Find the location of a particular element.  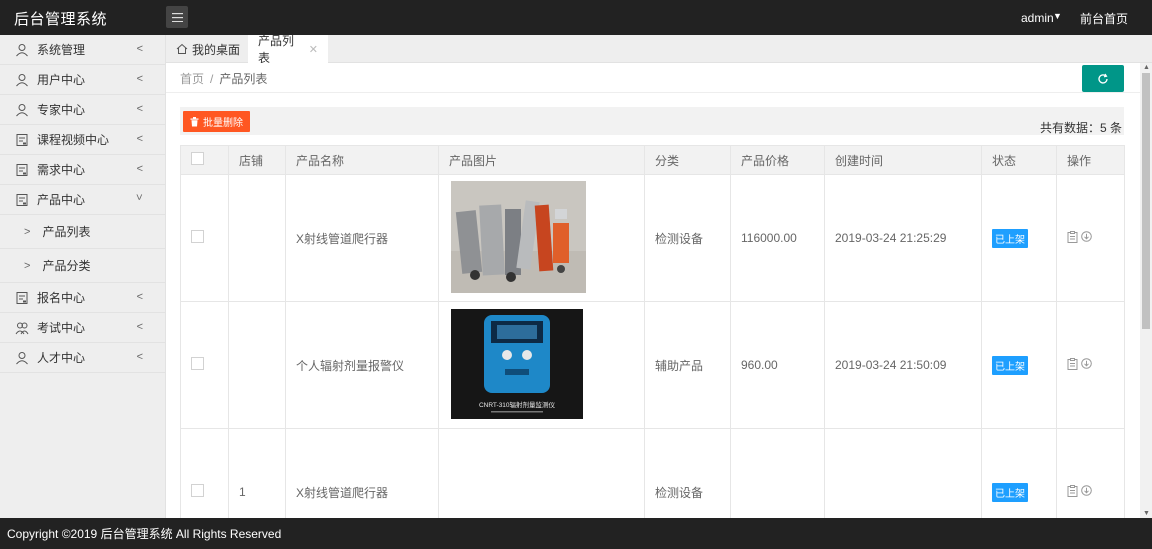

breadcrumb-home: 首页 is located at coordinates (192, 79).